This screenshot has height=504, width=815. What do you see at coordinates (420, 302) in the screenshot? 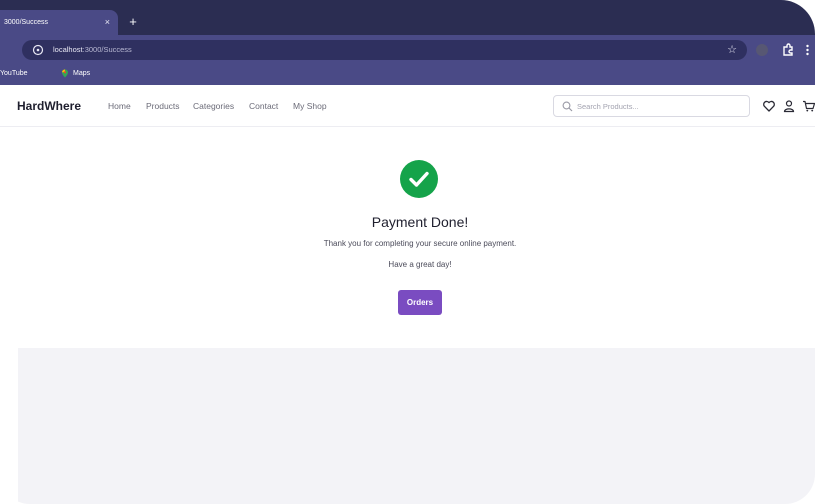
I see `orders-button: Orders` at bounding box center [420, 302].